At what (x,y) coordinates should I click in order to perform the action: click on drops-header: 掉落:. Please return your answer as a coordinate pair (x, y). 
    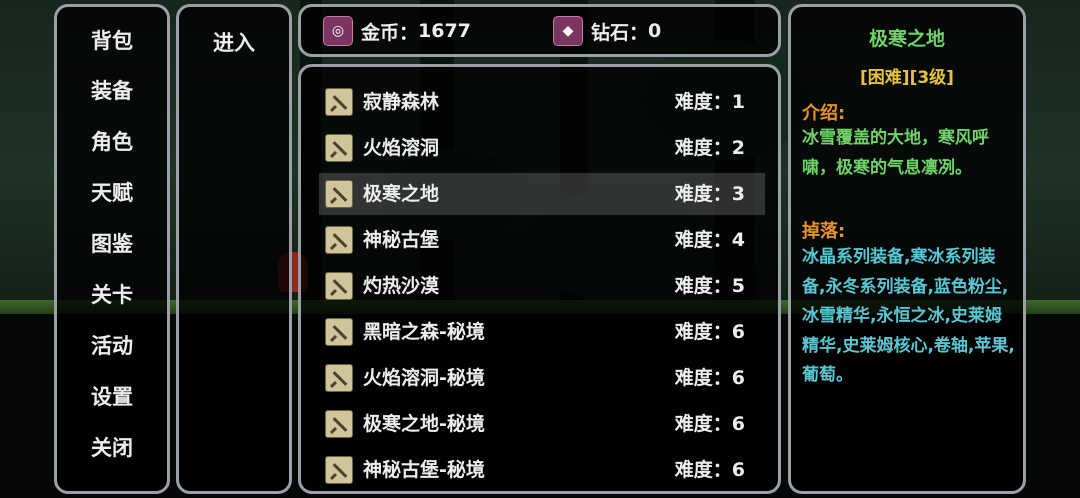
    Looking at the image, I should click on (824, 231).